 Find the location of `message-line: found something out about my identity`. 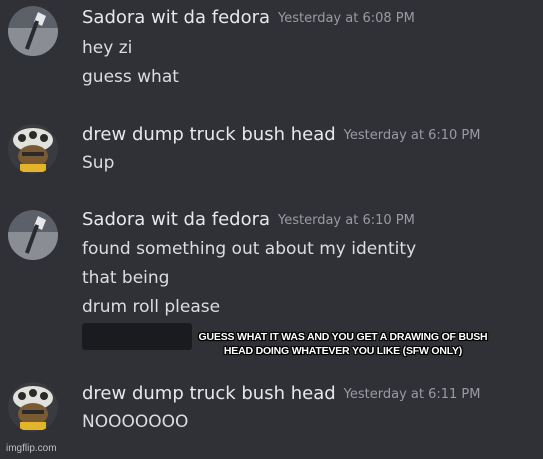

message-line: found something out about my identity is located at coordinates (249, 249).